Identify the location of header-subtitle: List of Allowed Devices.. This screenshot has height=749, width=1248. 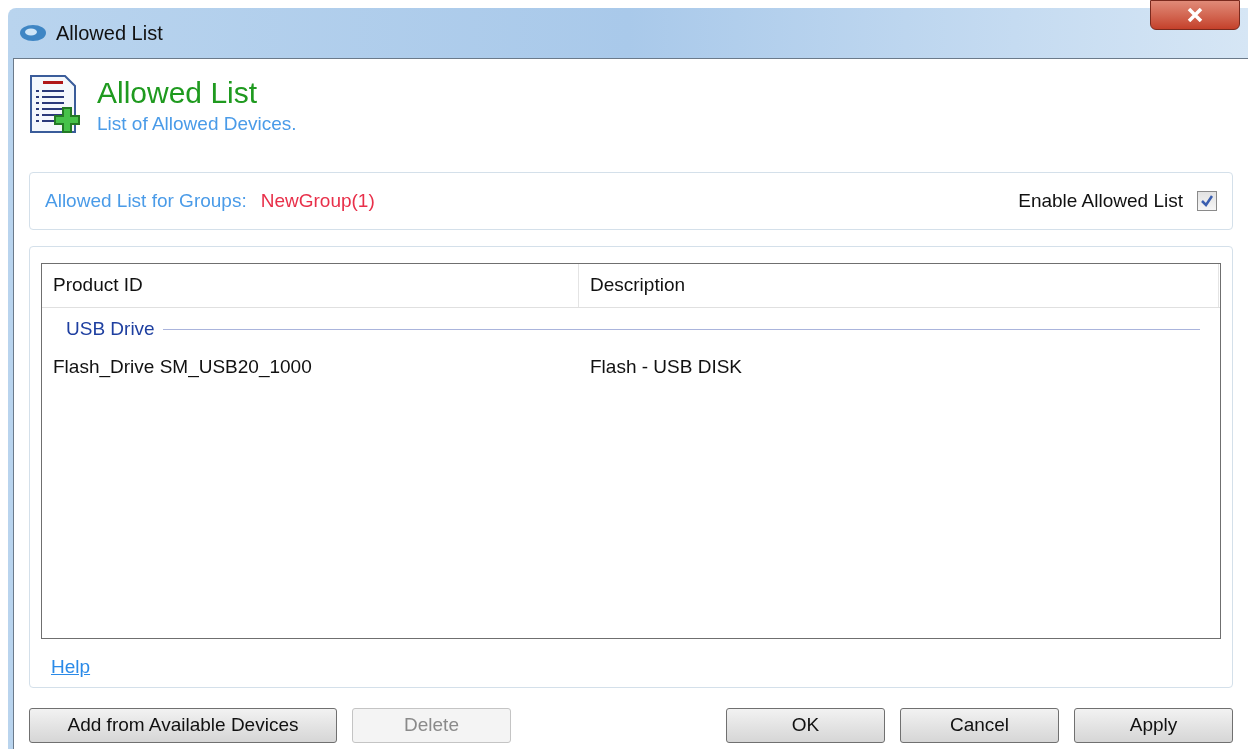
(197, 124).